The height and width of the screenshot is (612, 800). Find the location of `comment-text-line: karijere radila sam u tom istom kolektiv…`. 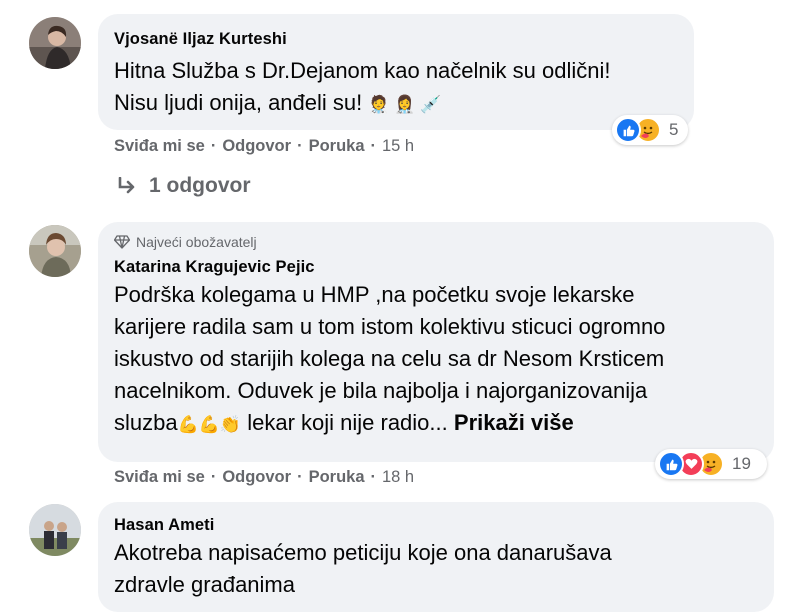

comment-text-line: karijere radila sam u tom istom kolektiv… is located at coordinates (390, 326).